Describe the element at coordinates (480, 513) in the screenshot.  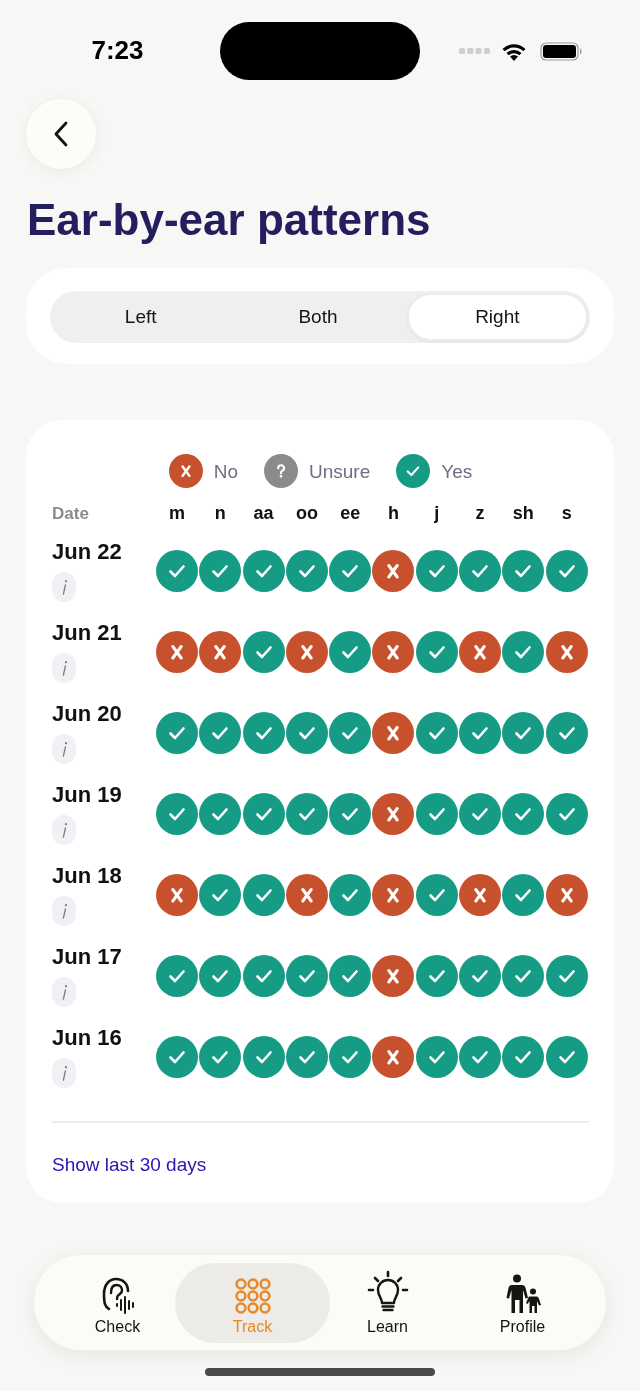
I see `column-heading: z` at that location.